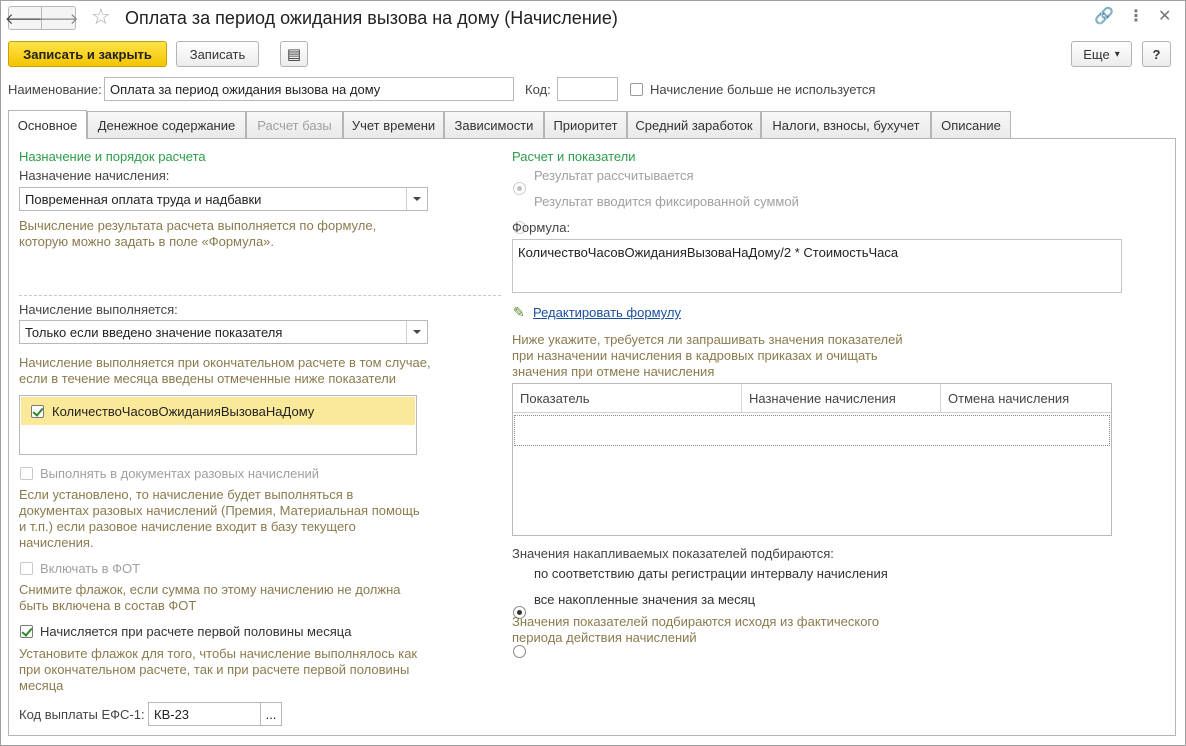  What do you see at coordinates (82, 714) in the screenshot?
I see `efs-label: Код выплаты ЕФС-1:` at bounding box center [82, 714].